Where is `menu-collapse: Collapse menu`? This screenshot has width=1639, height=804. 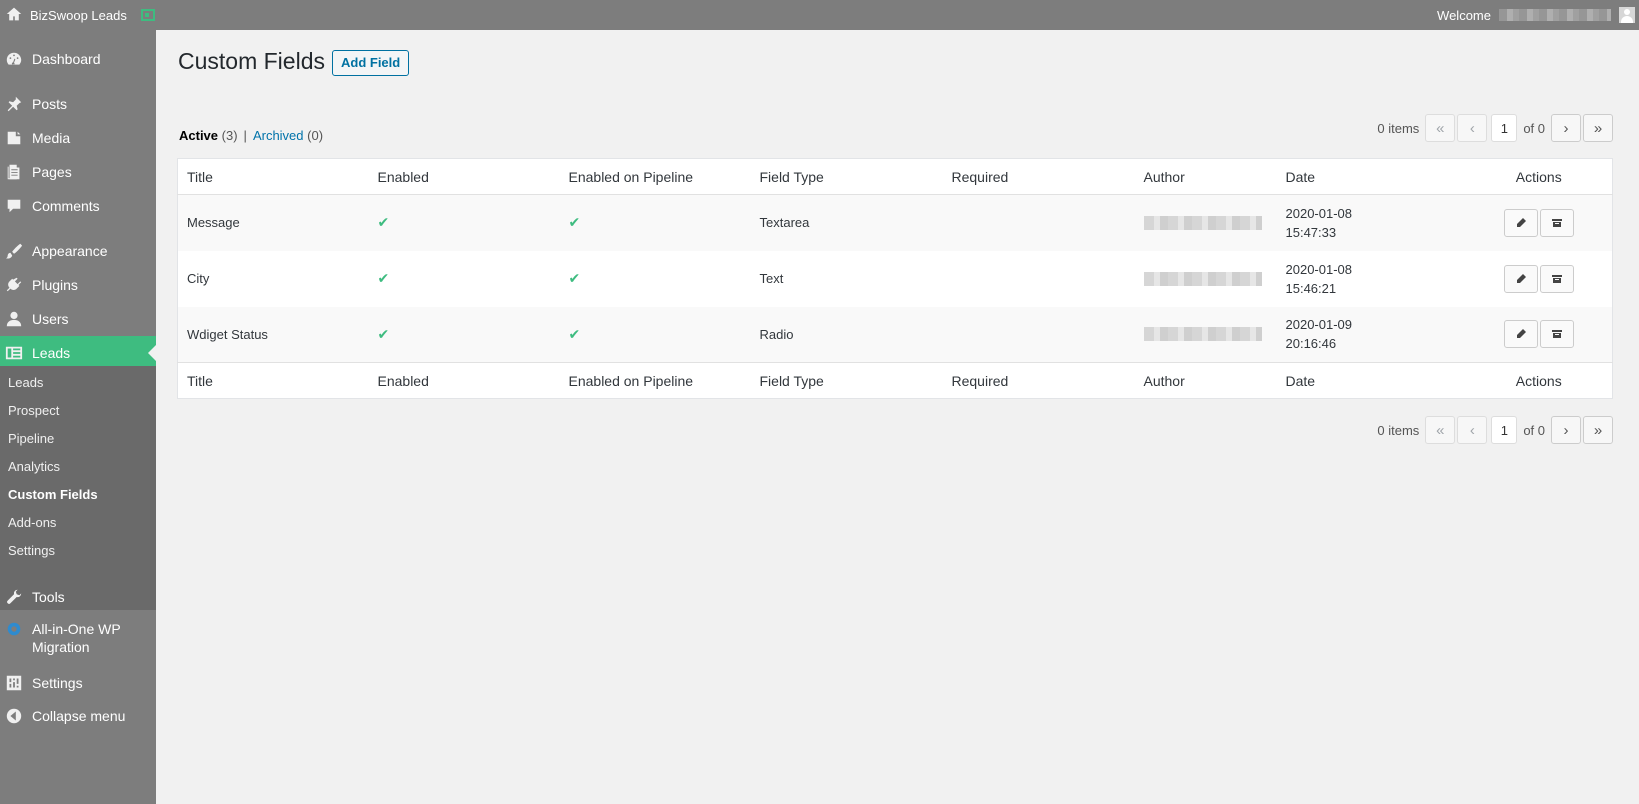 menu-collapse: Collapse menu is located at coordinates (78, 716).